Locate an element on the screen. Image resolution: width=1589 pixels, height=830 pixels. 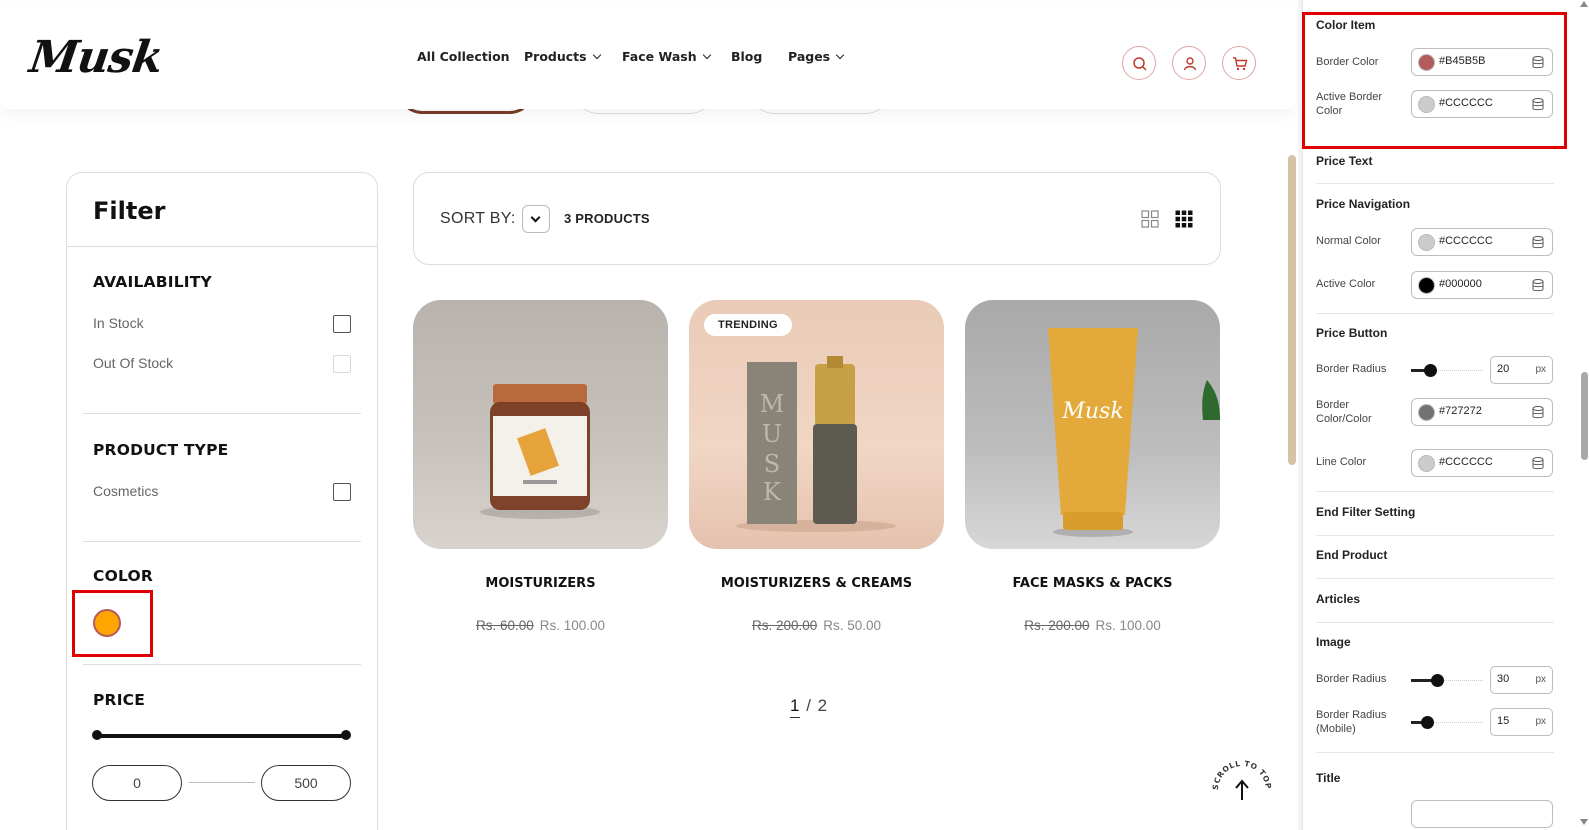
end-filter-setting-title: End Filter Setting is located at coordinates (1365, 512).